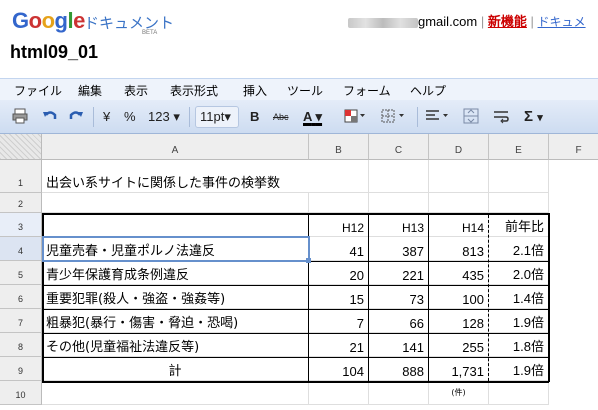 The height and width of the screenshot is (410, 598). Describe the element at coordinates (21, 147) in the screenshot. I see `select-all-corner` at that location.